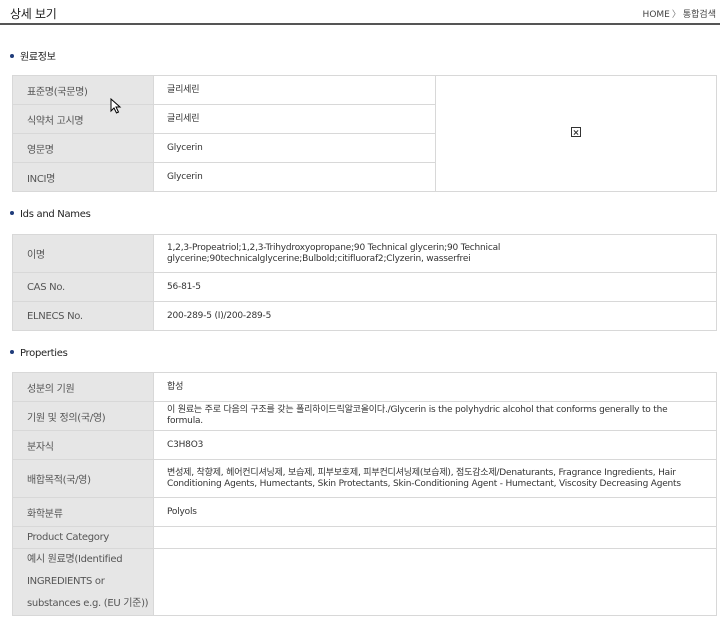 The height and width of the screenshot is (621, 720). I want to click on page-title: 상세 보기, so click(33, 14).